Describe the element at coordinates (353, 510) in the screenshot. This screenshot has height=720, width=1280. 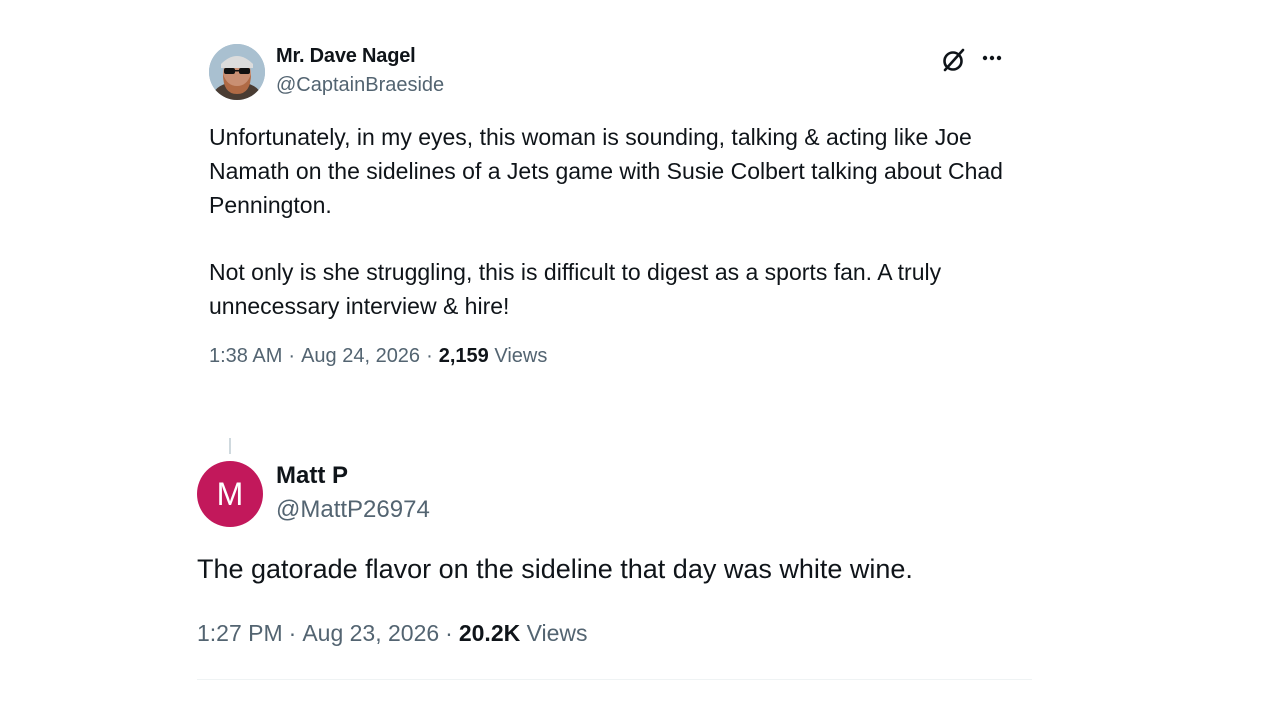
I see `author-handle: @MattP26974` at that location.